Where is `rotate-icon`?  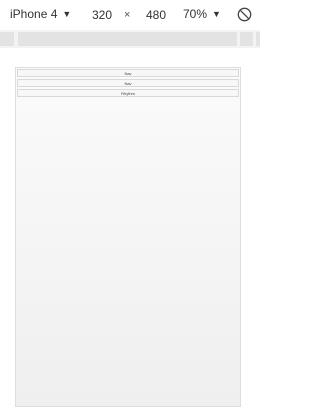
rotate-icon is located at coordinates (244, 14).